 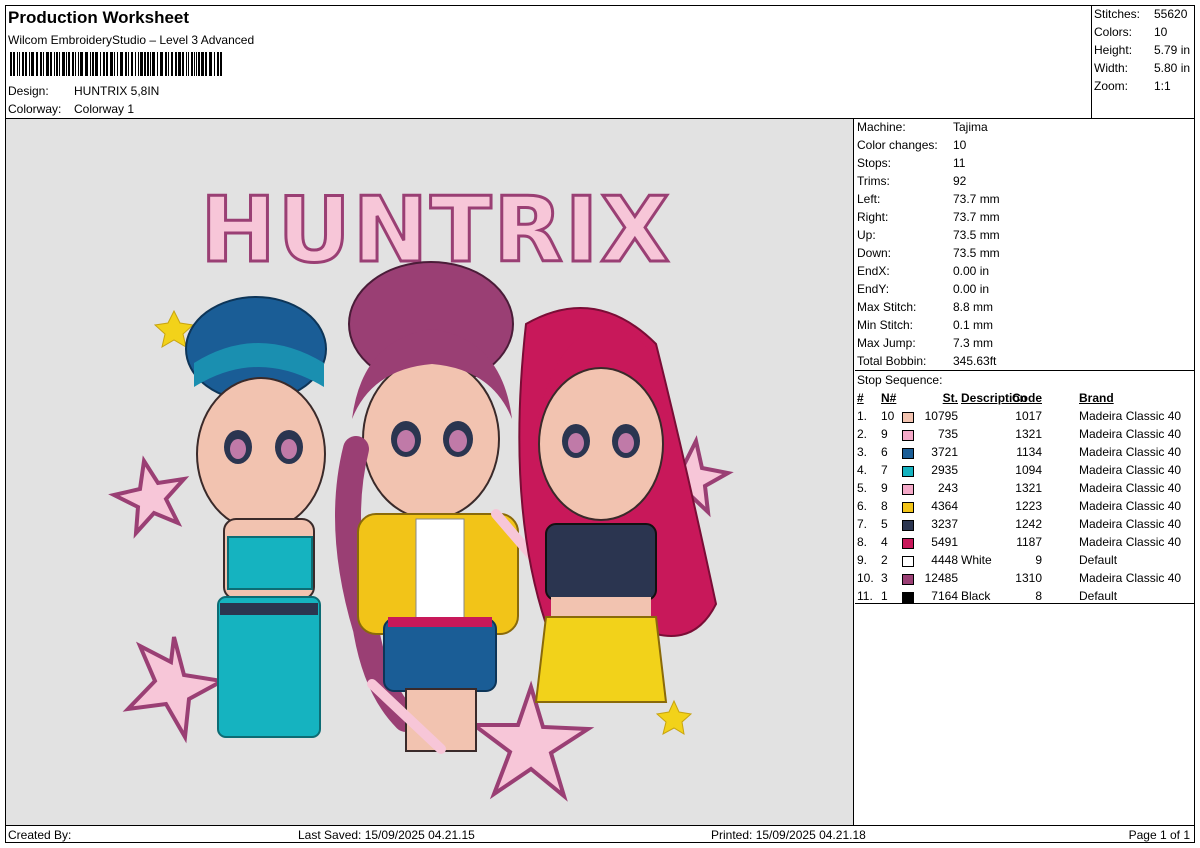 I want to click on needle-number: 5, so click(x=884, y=524).